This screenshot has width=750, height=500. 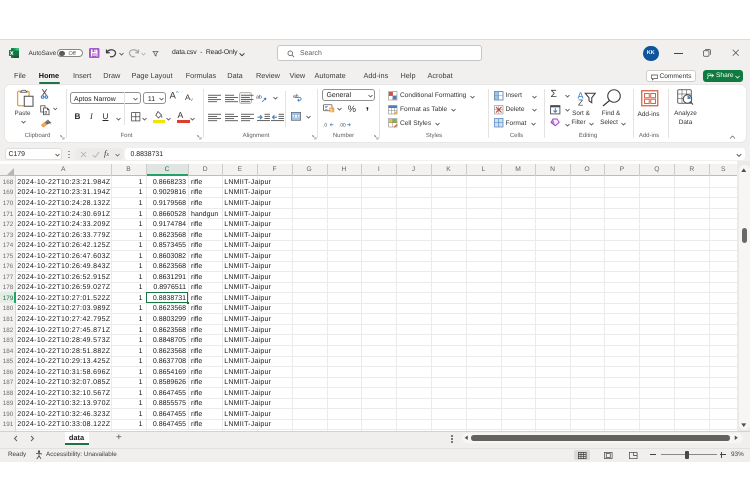 I want to click on svg-text: .00, so click(x=342, y=125).